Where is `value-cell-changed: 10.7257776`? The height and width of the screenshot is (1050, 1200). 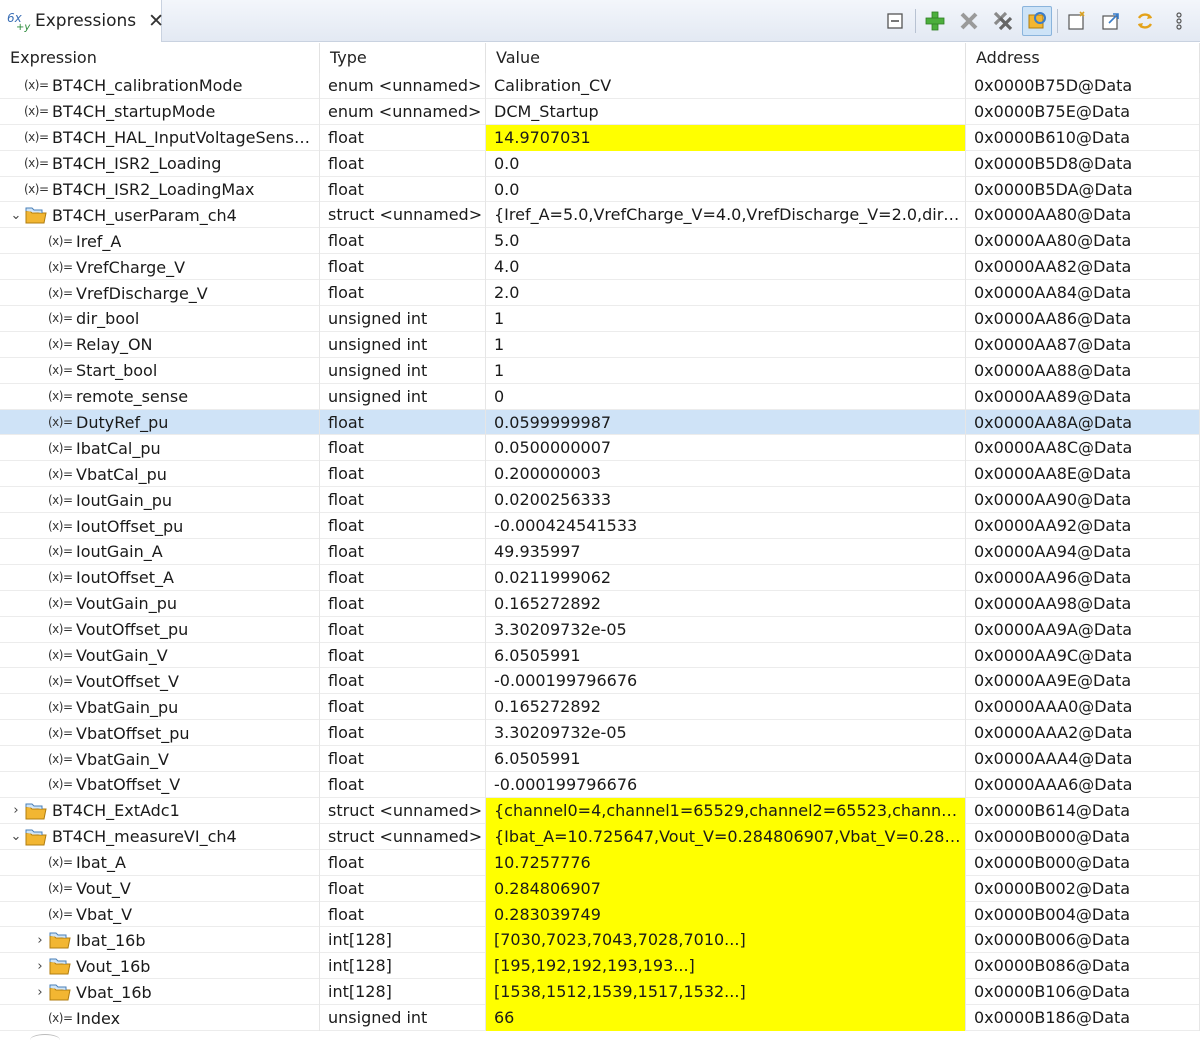
value-cell-changed: 10.7257776 is located at coordinates (726, 862).